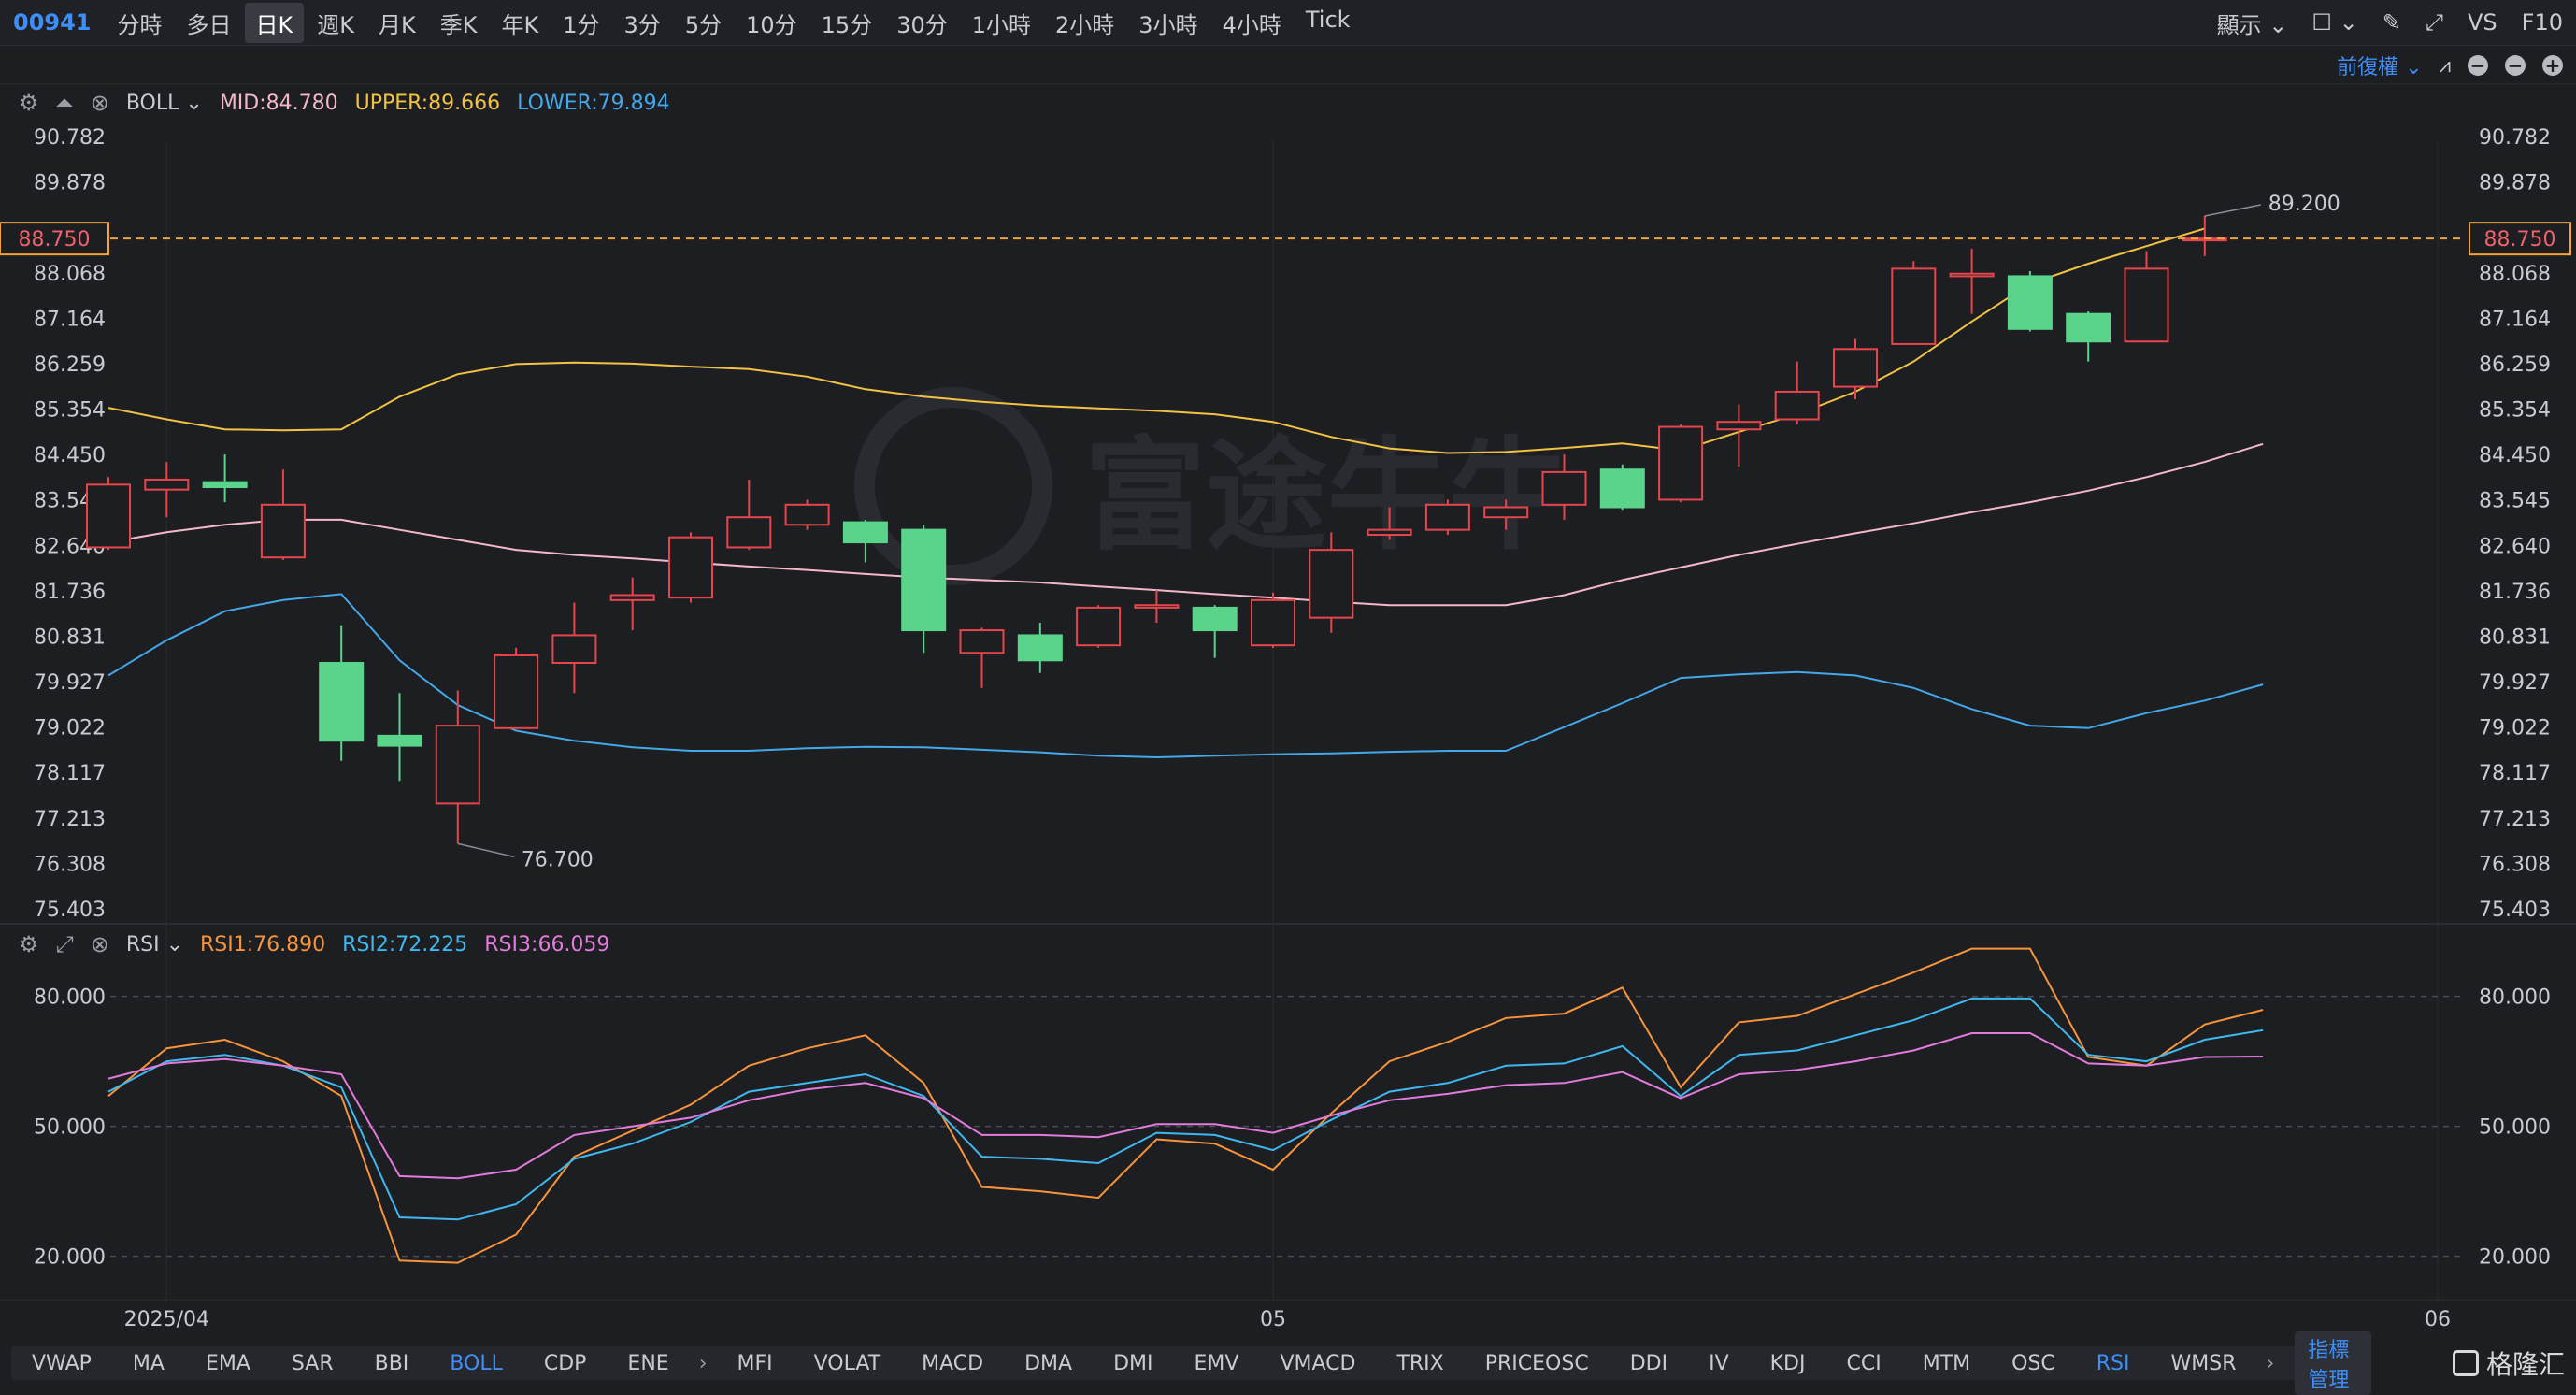 The image size is (2576, 1395). I want to click on brand-watermark: 格隆汇, so click(2508, 1363).